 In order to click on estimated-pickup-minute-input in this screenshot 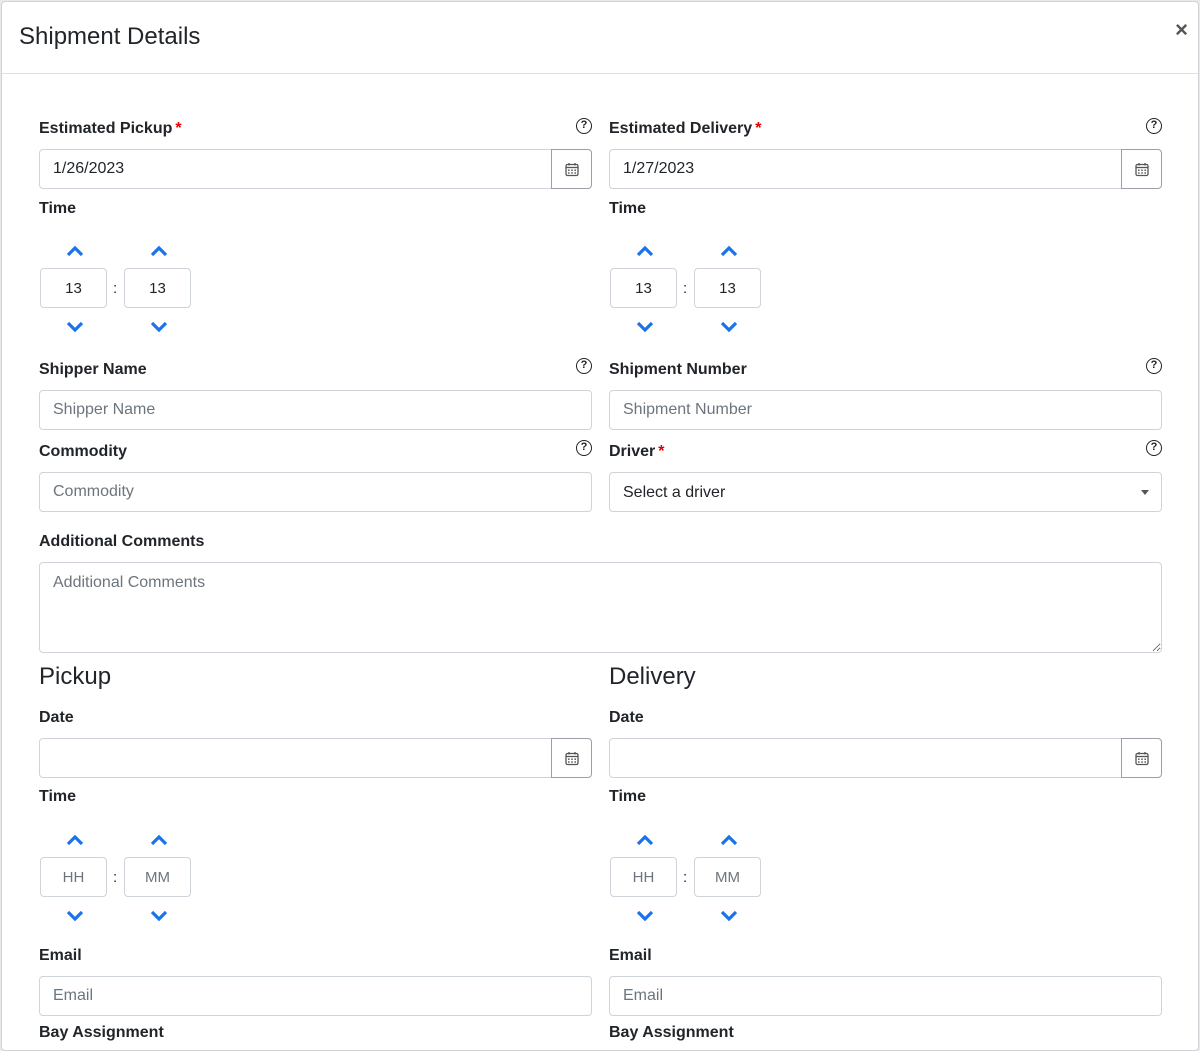, I will do `click(157, 288)`.